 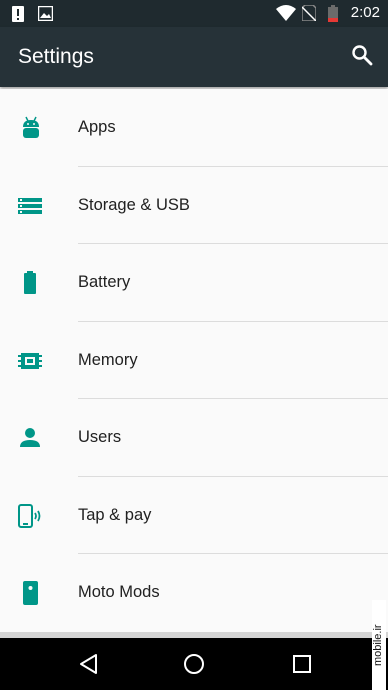 What do you see at coordinates (30, 593) in the screenshot?
I see `moto-mods-icon` at bounding box center [30, 593].